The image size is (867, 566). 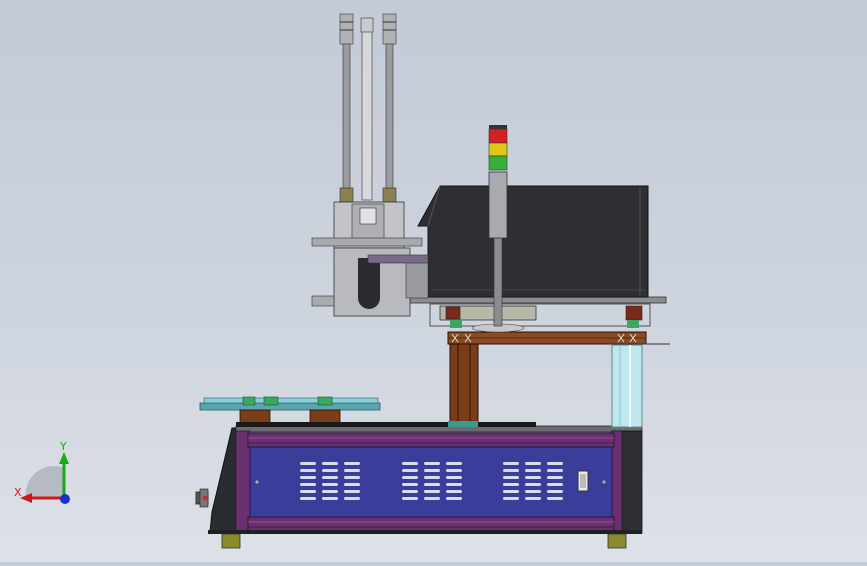 I want to click on red-light, so click(x=498, y=136).